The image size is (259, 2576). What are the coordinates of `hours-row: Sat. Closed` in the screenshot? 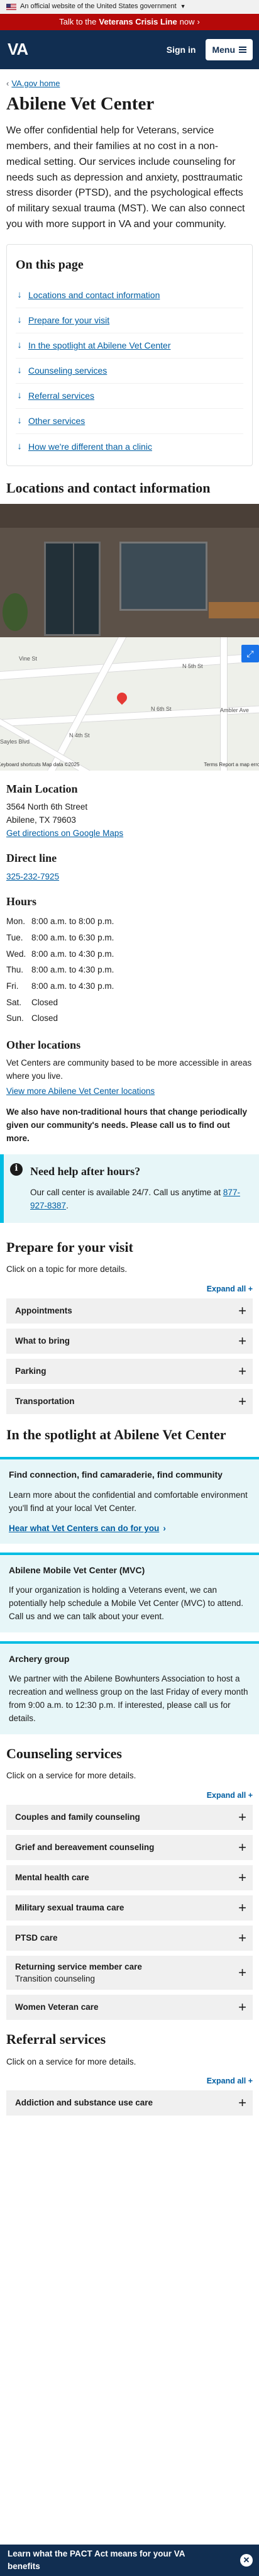 It's located at (129, 1003).